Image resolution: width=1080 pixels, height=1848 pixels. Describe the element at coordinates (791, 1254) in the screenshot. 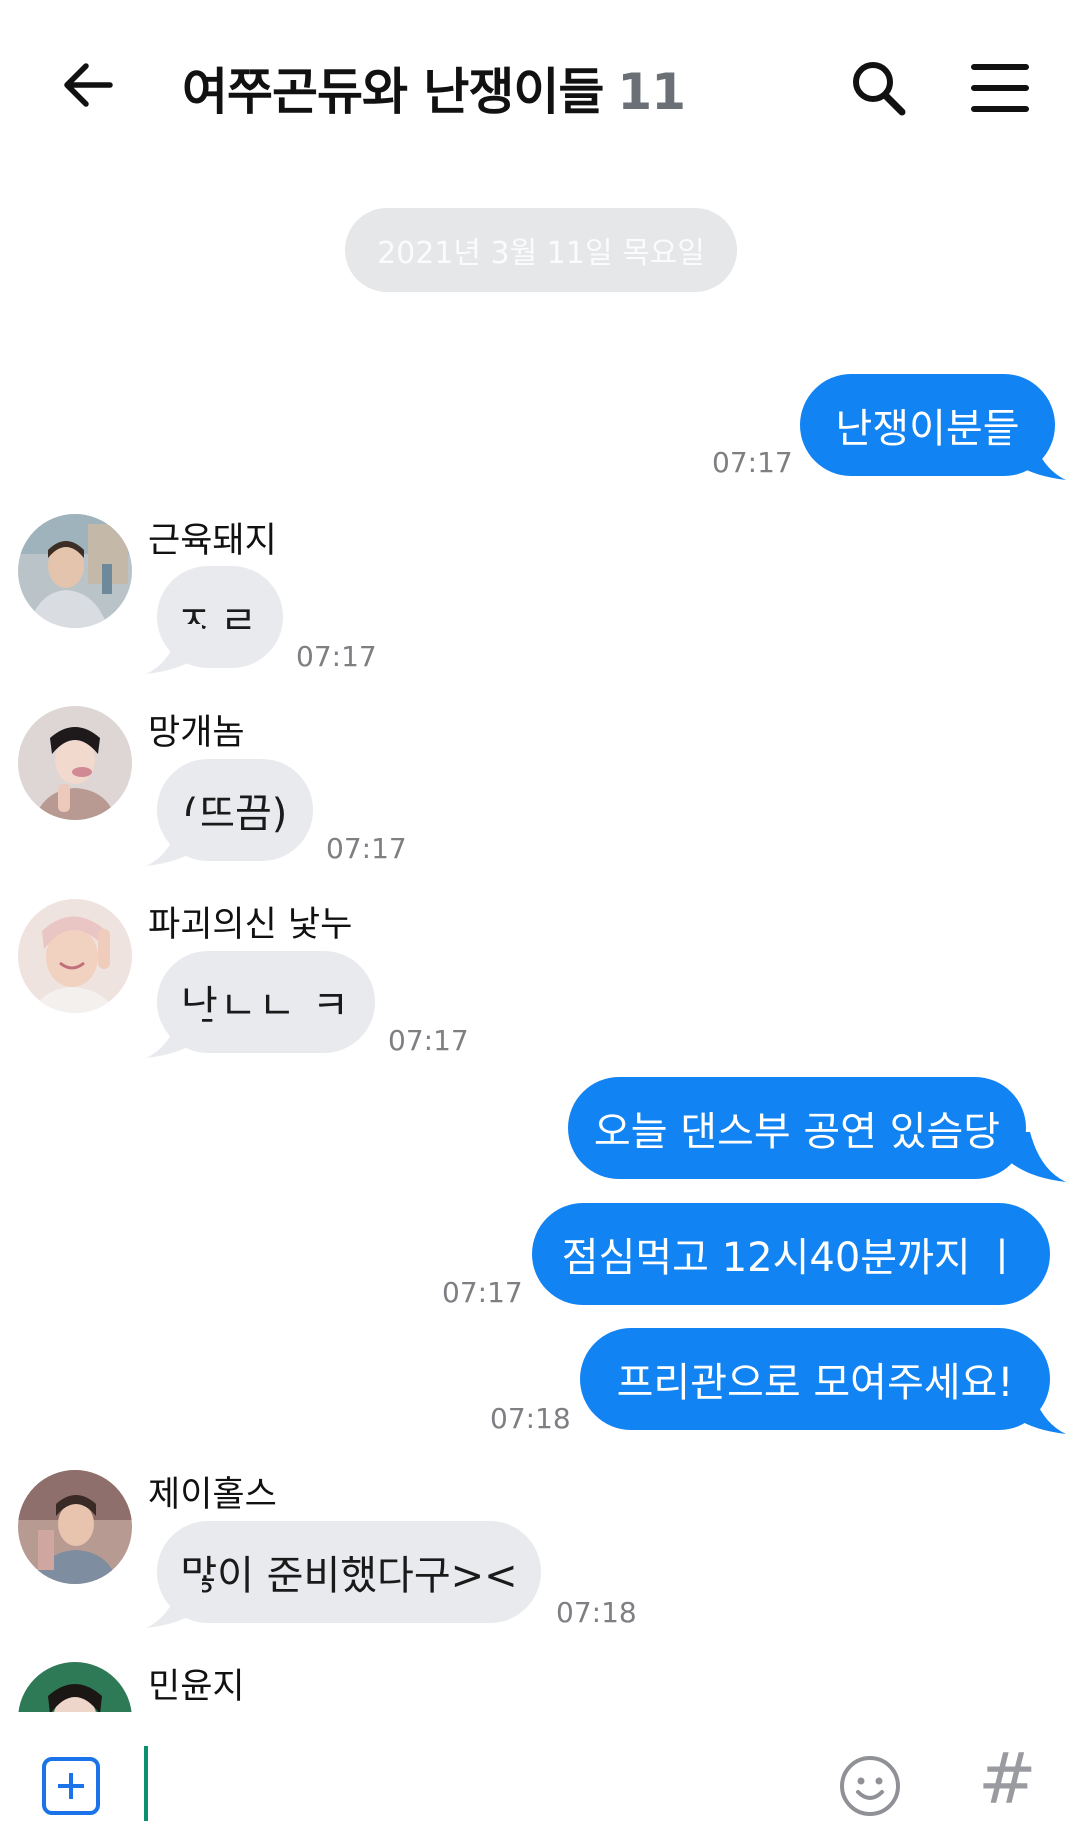

I see `outgoing-message-bubble: 점심먹고 12시40분까지 ㅣ` at that location.